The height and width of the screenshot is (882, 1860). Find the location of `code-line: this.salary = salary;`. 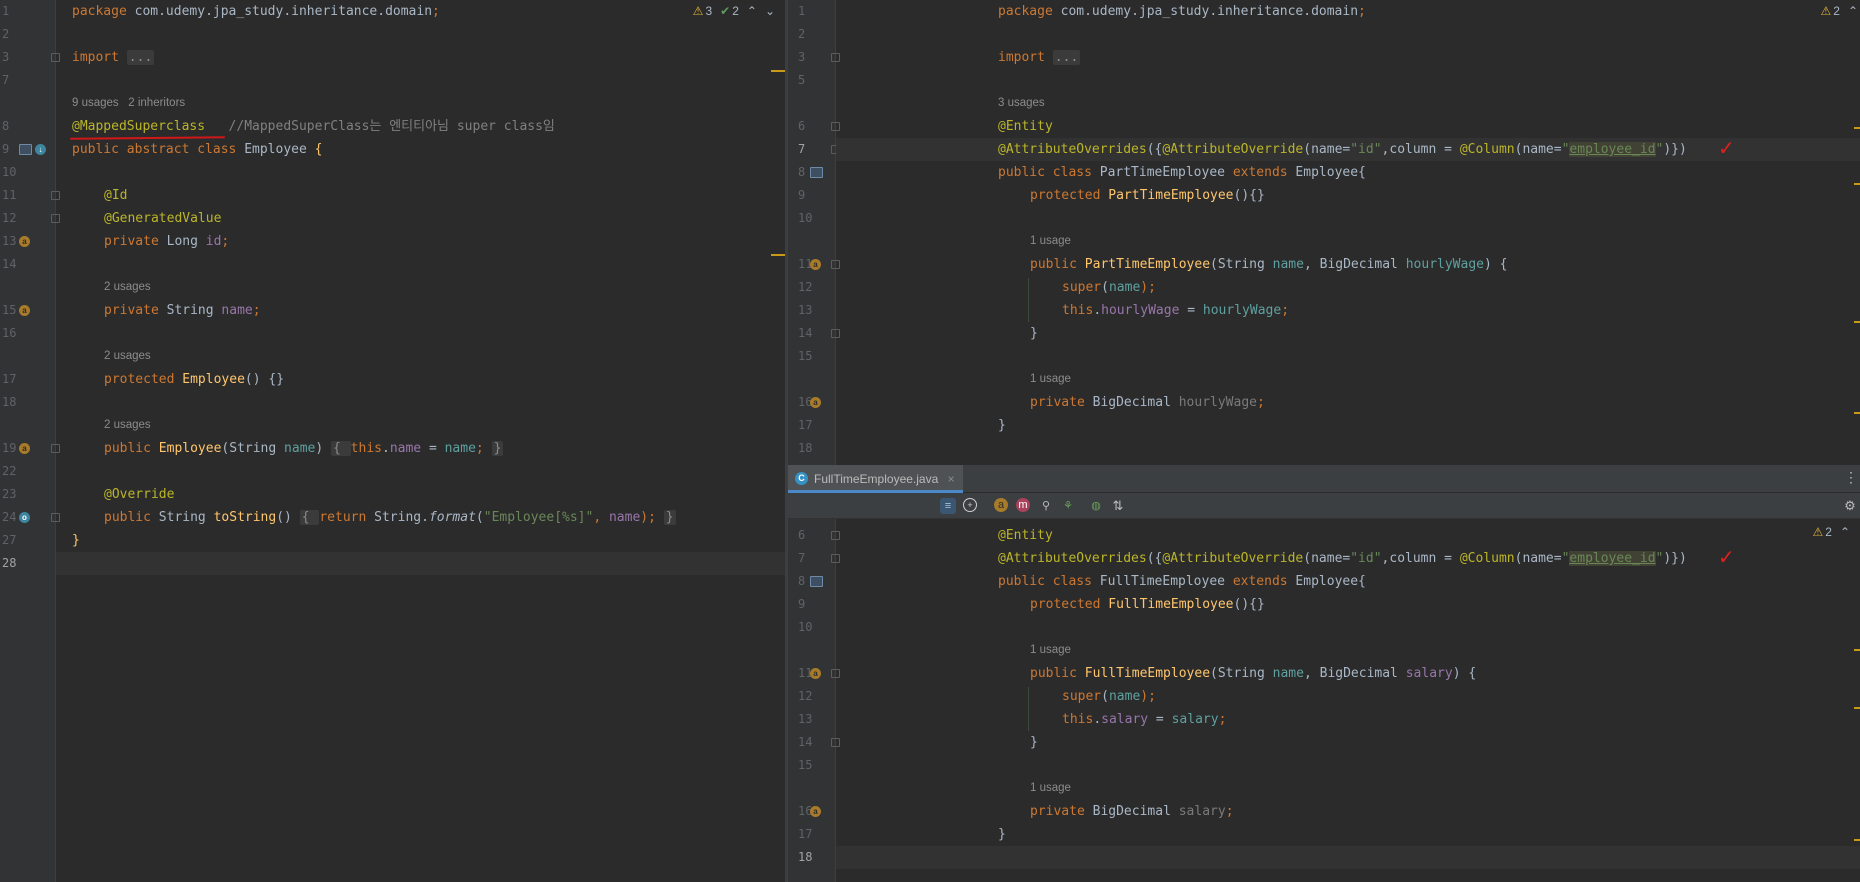

code-line: this.salary = salary; is located at coordinates (1144, 719).